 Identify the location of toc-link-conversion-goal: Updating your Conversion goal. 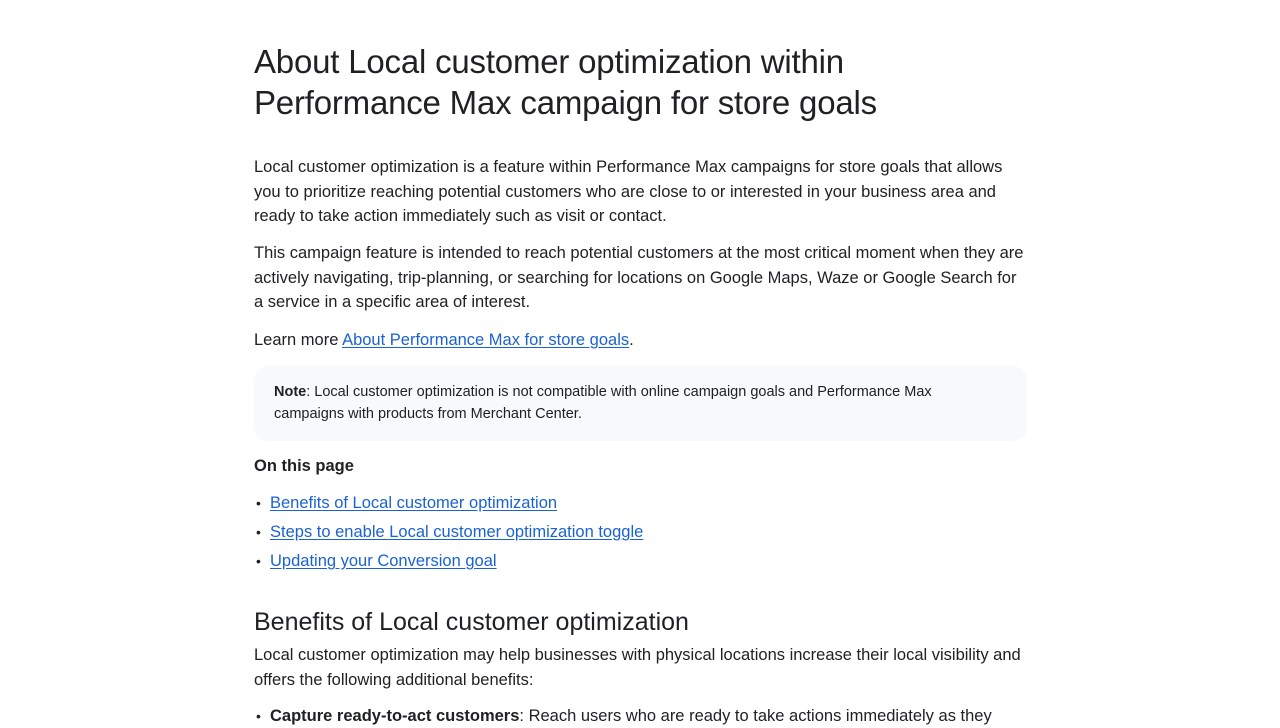
(383, 561).